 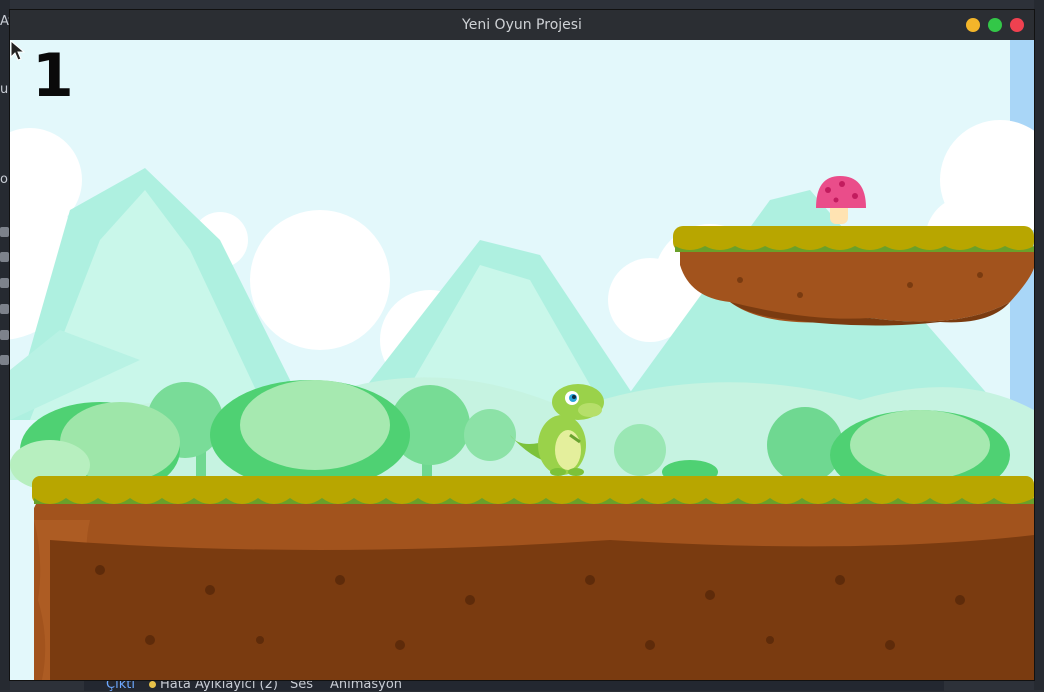 What do you see at coordinates (1017, 25) in the screenshot?
I see `close-button` at bounding box center [1017, 25].